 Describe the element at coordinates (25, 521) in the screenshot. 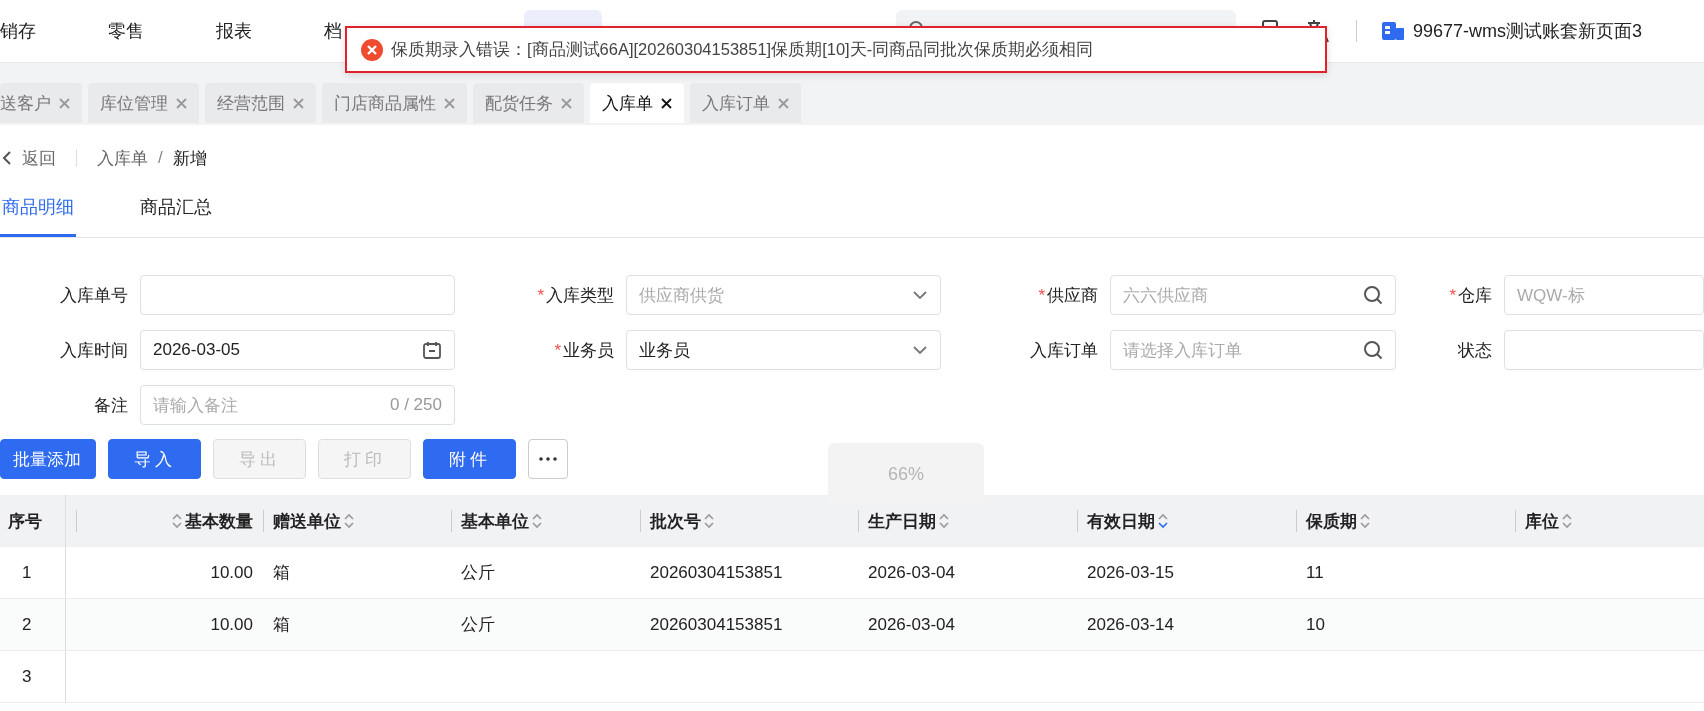

I see `column-header: 序号` at that location.